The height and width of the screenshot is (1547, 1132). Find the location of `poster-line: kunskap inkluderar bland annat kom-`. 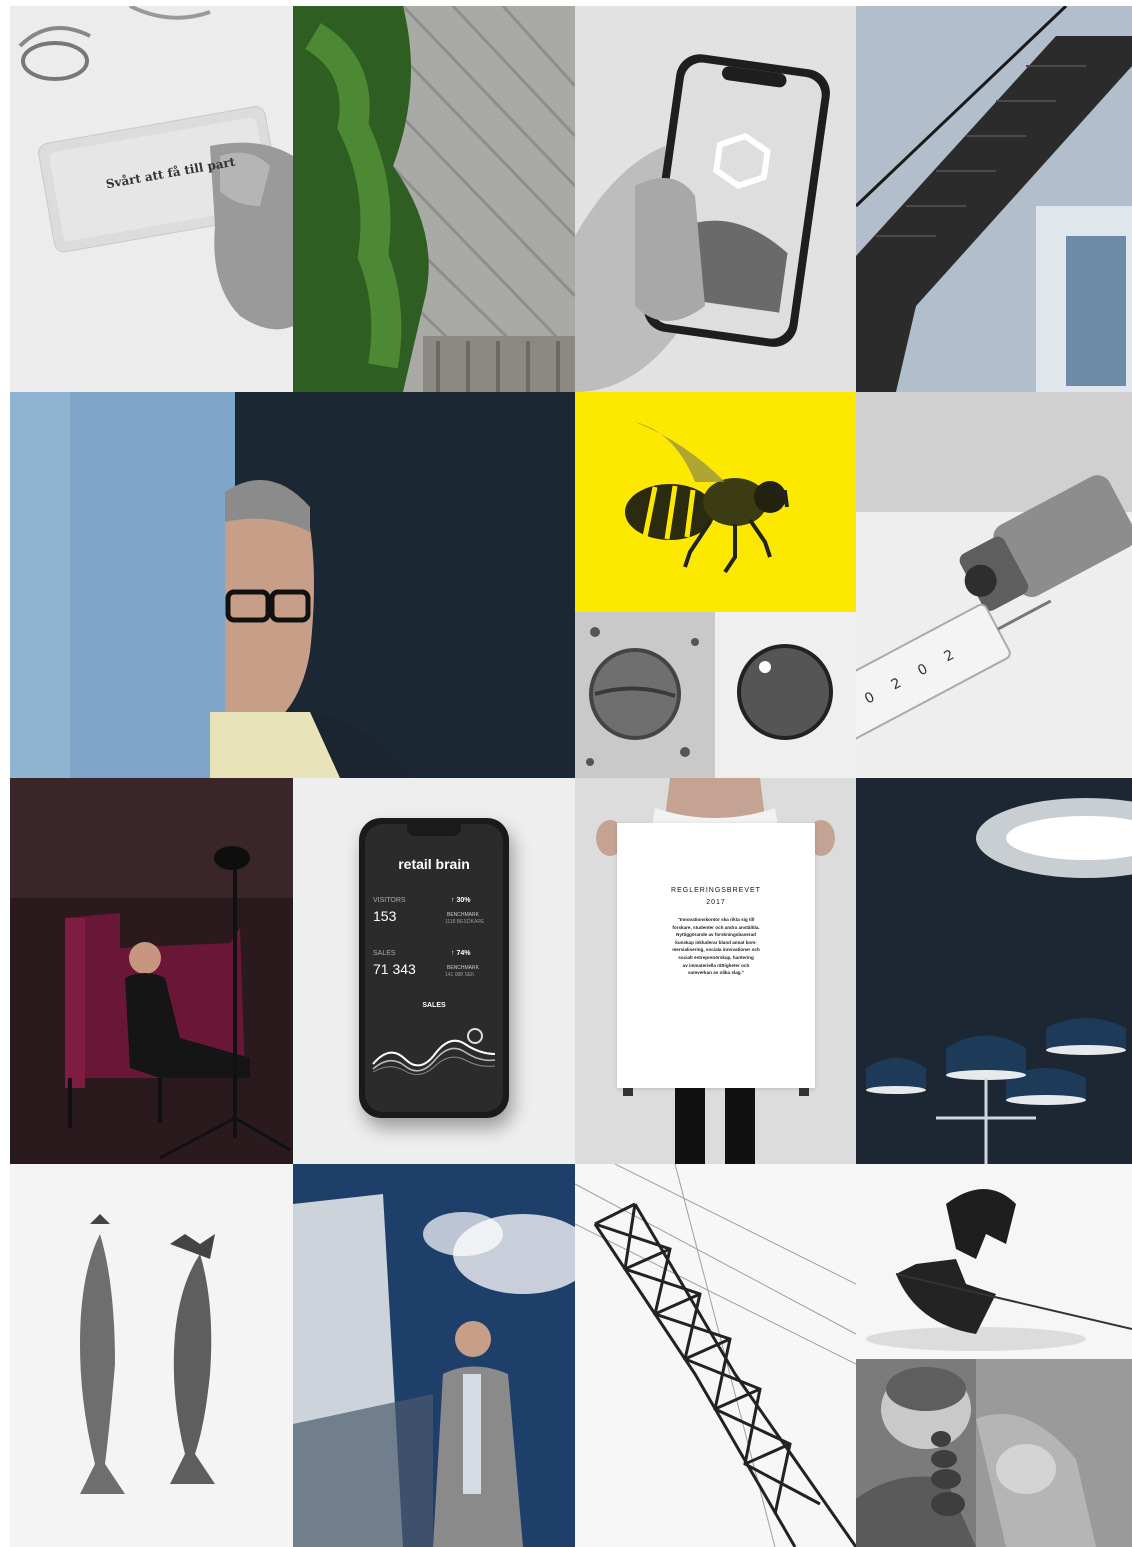

poster-line: kunskap inkluderar bland annat kom- is located at coordinates (716, 942).